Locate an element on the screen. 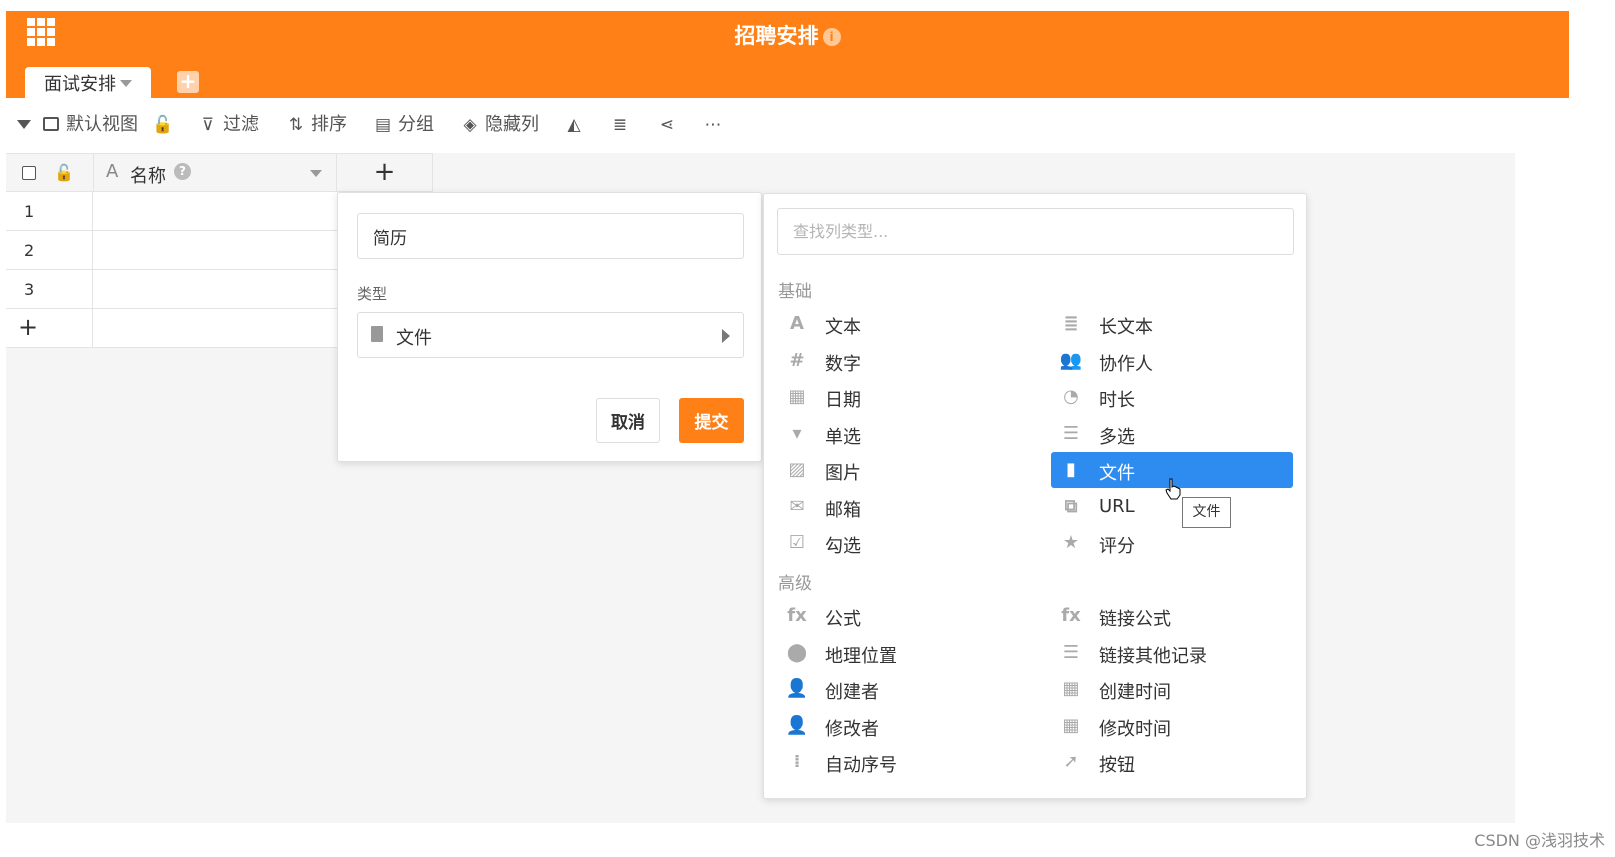  type-option-label: 按钮 is located at coordinates (1117, 765).